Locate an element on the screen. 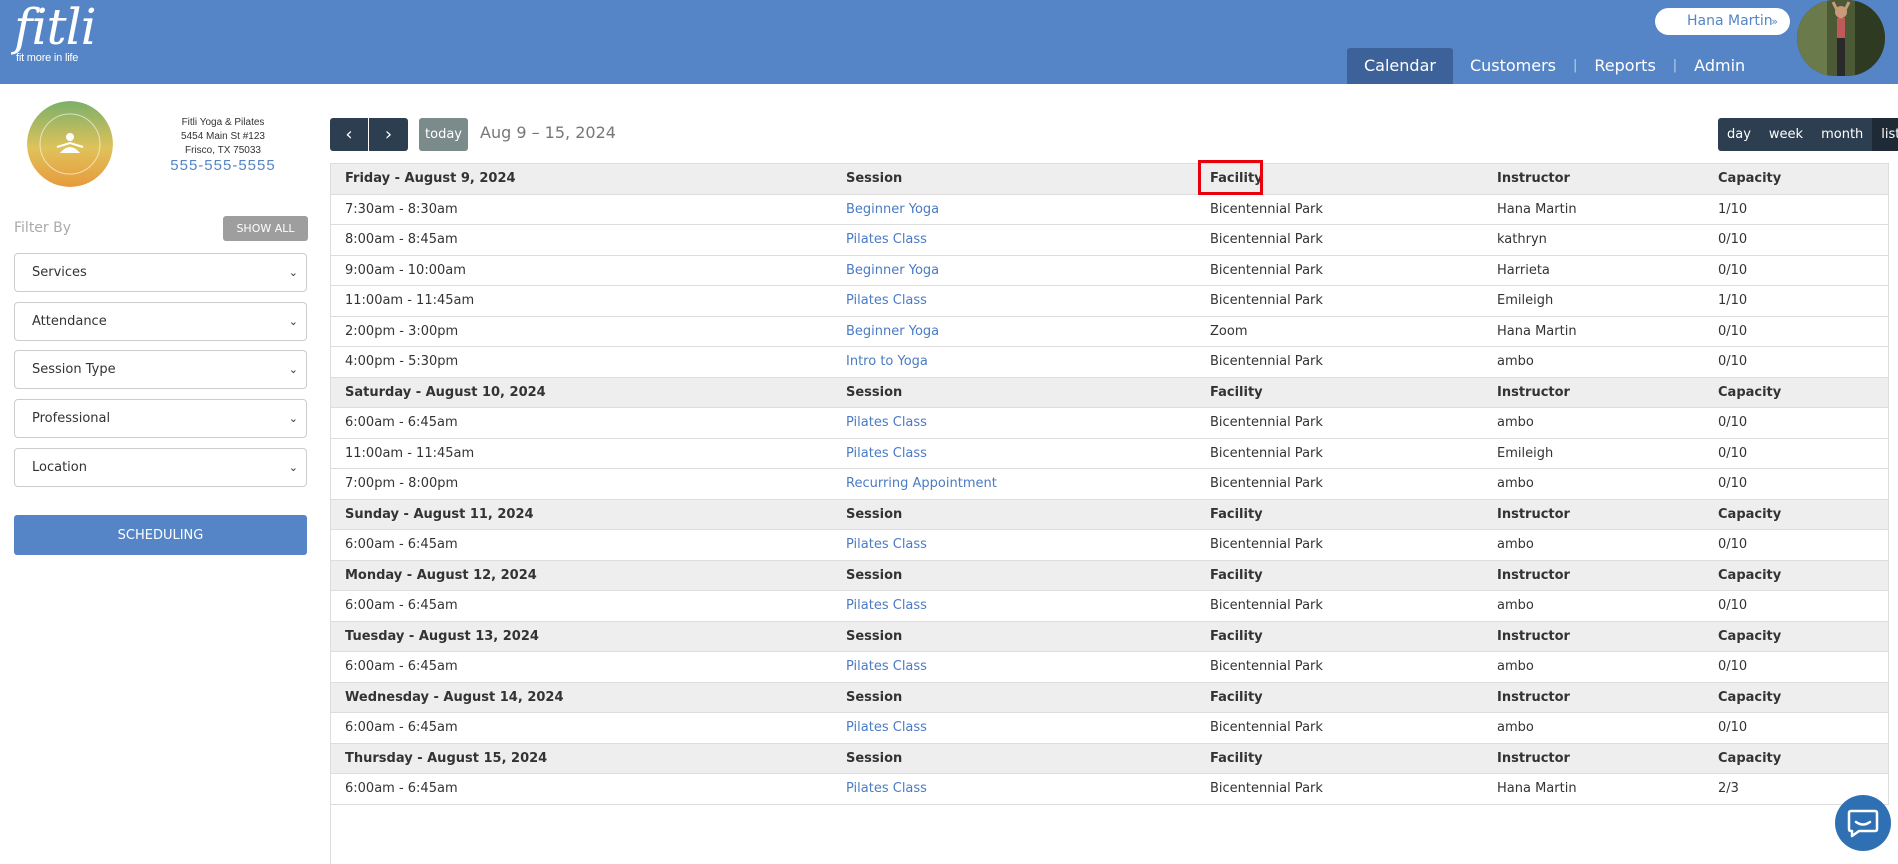 The image size is (1898, 864). fitli-logo: fitli fit more in life is located at coordinates (55, 32).